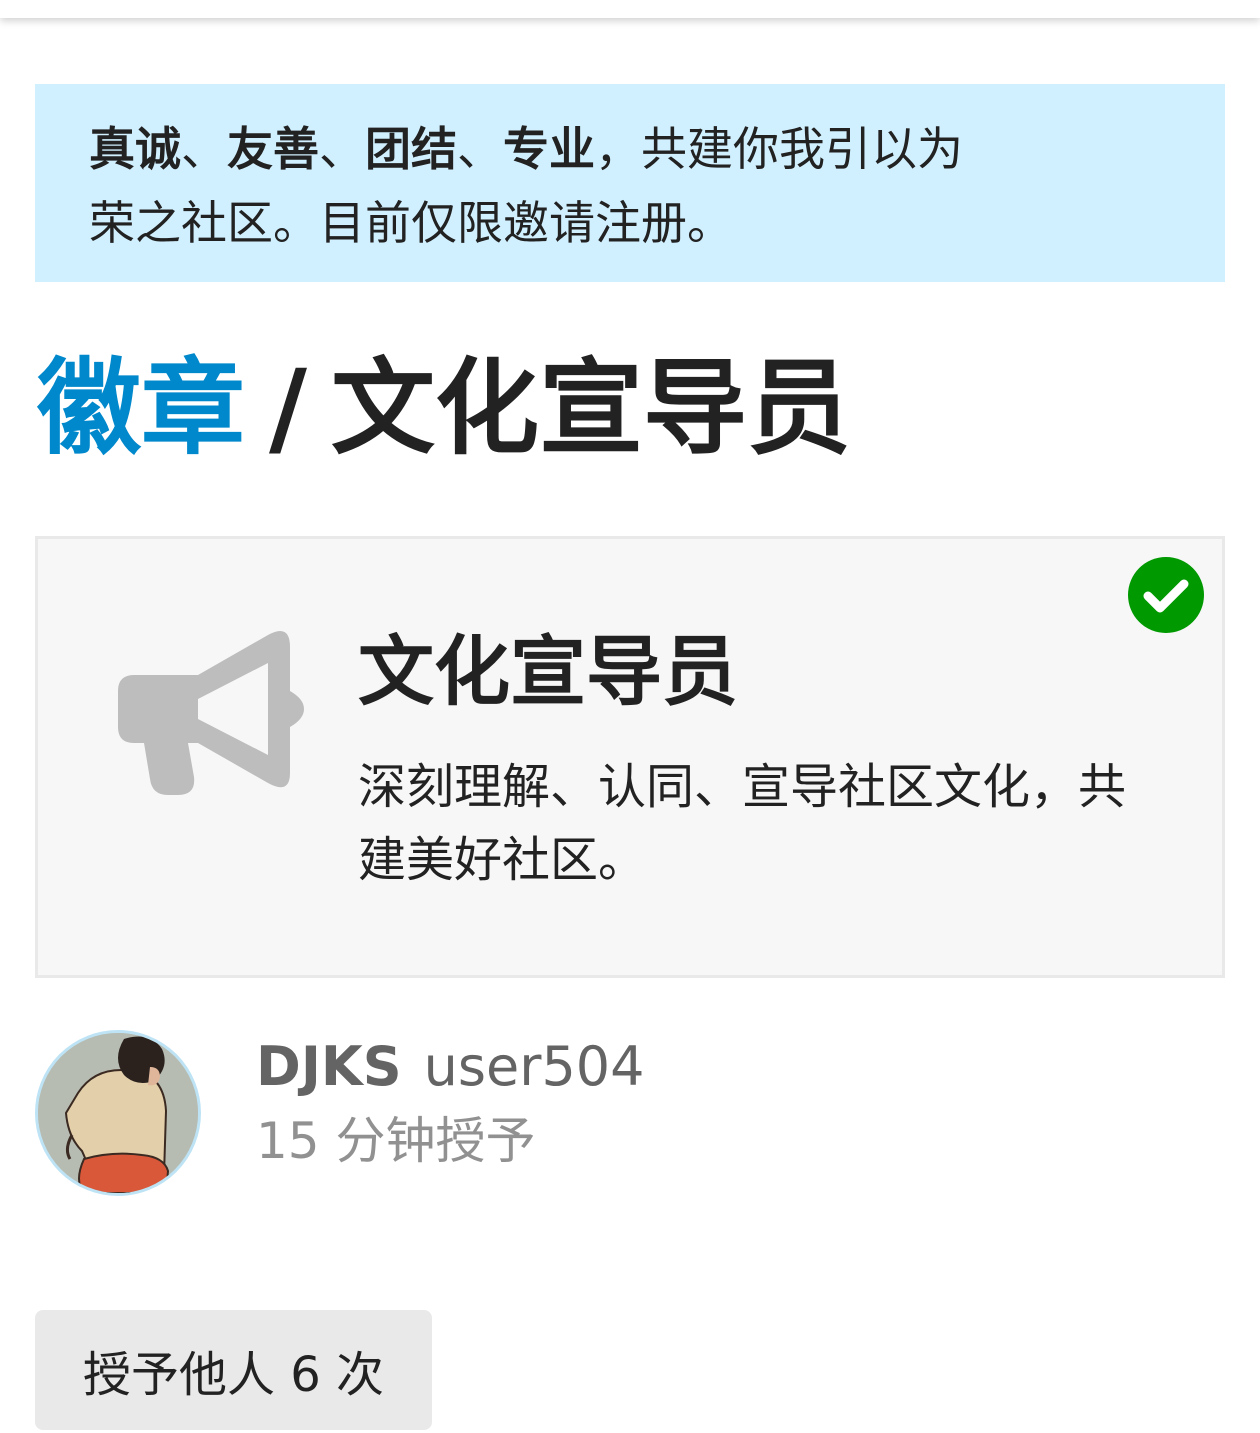 The image size is (1260, 1433). What do you see at coordinates (742, 823) in the screenshot?
I see `badge-description: 深刻理解、认同、宣导社区文化，共建美好社区。` at bounding box center [742, 823].